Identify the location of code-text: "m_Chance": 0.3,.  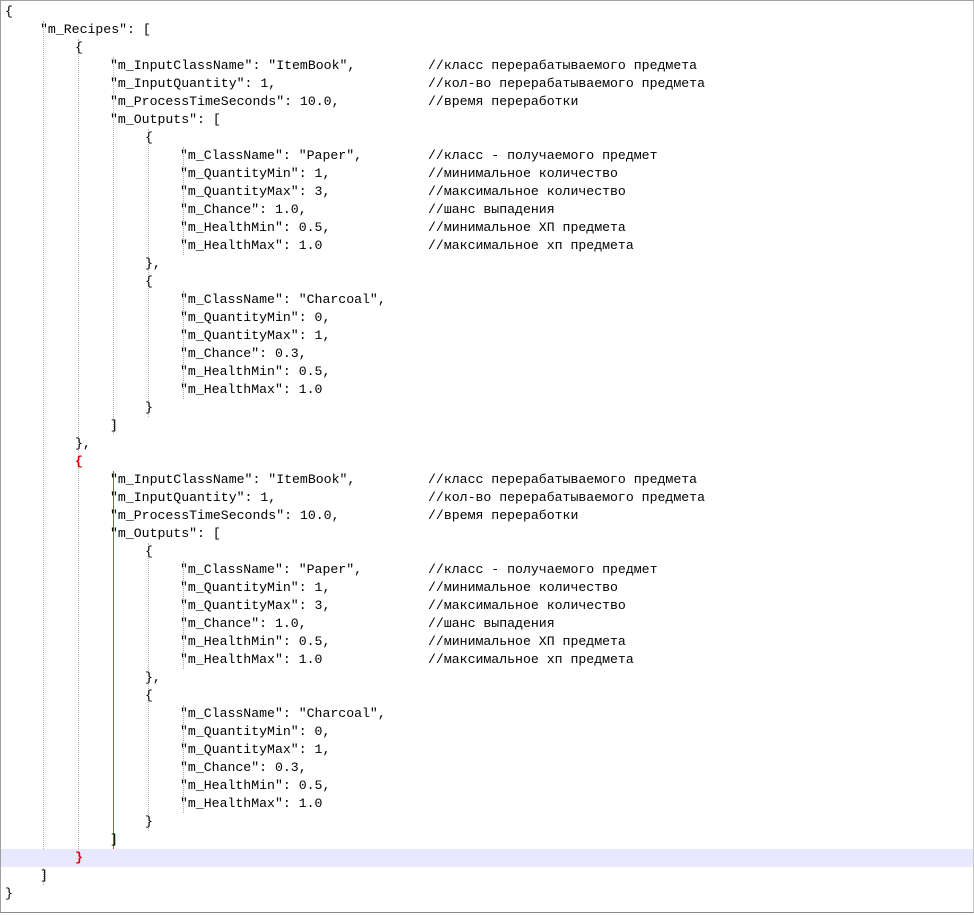
(243, 767).